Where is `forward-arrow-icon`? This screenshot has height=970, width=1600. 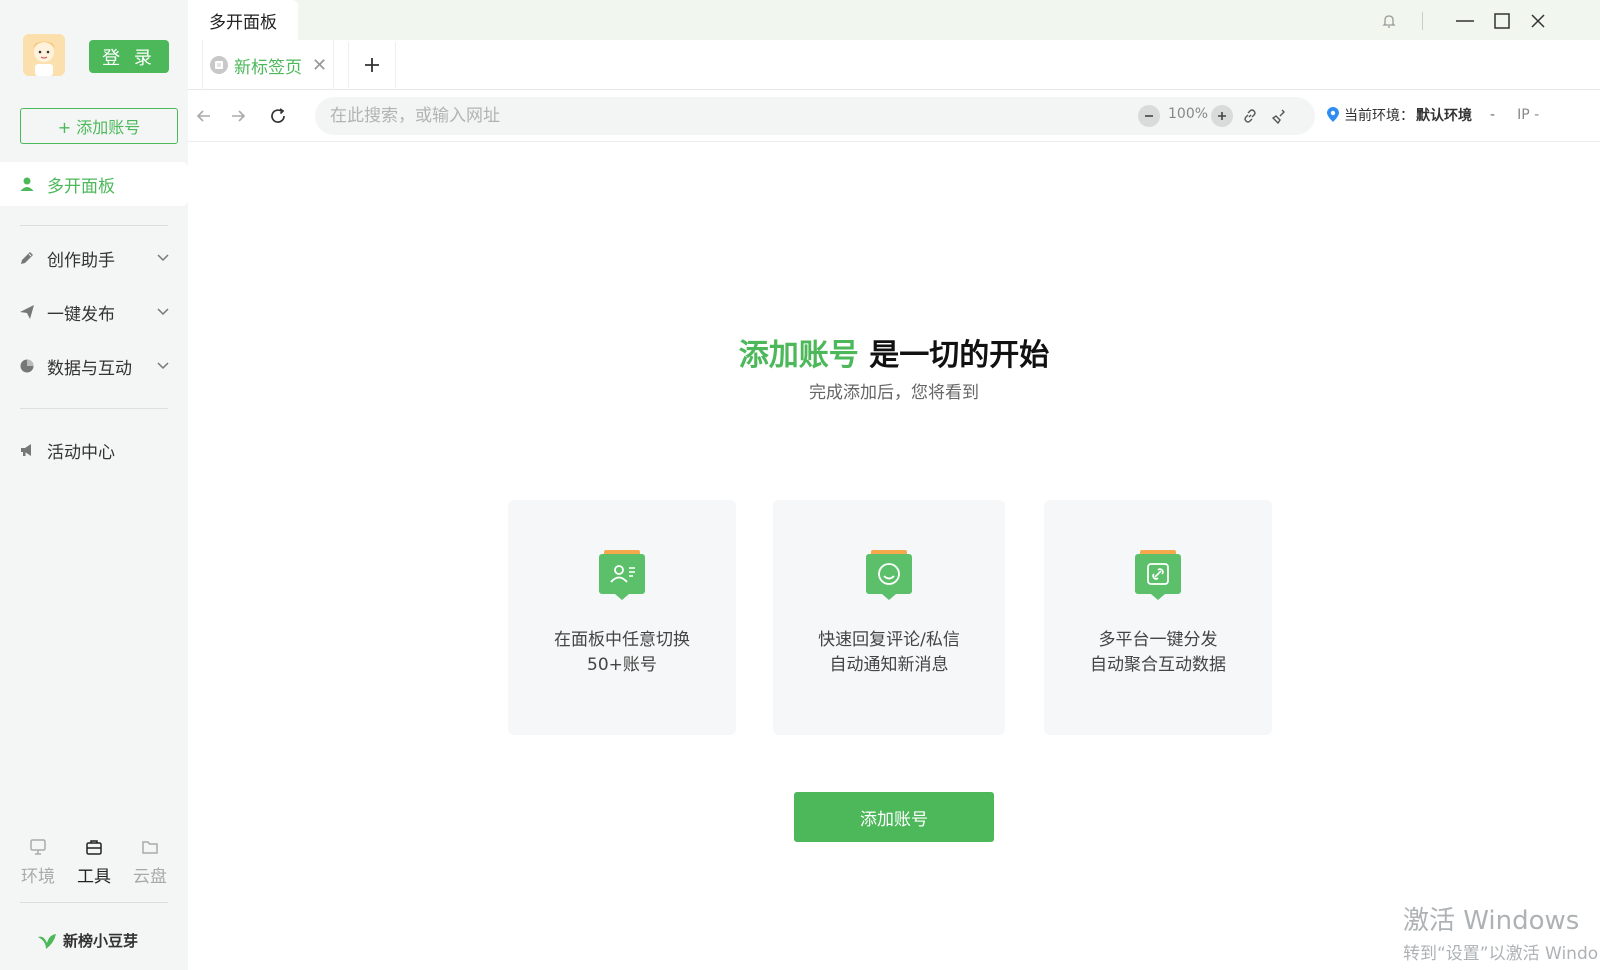 forward-arrow-icon is located at coordinates (238, 116).